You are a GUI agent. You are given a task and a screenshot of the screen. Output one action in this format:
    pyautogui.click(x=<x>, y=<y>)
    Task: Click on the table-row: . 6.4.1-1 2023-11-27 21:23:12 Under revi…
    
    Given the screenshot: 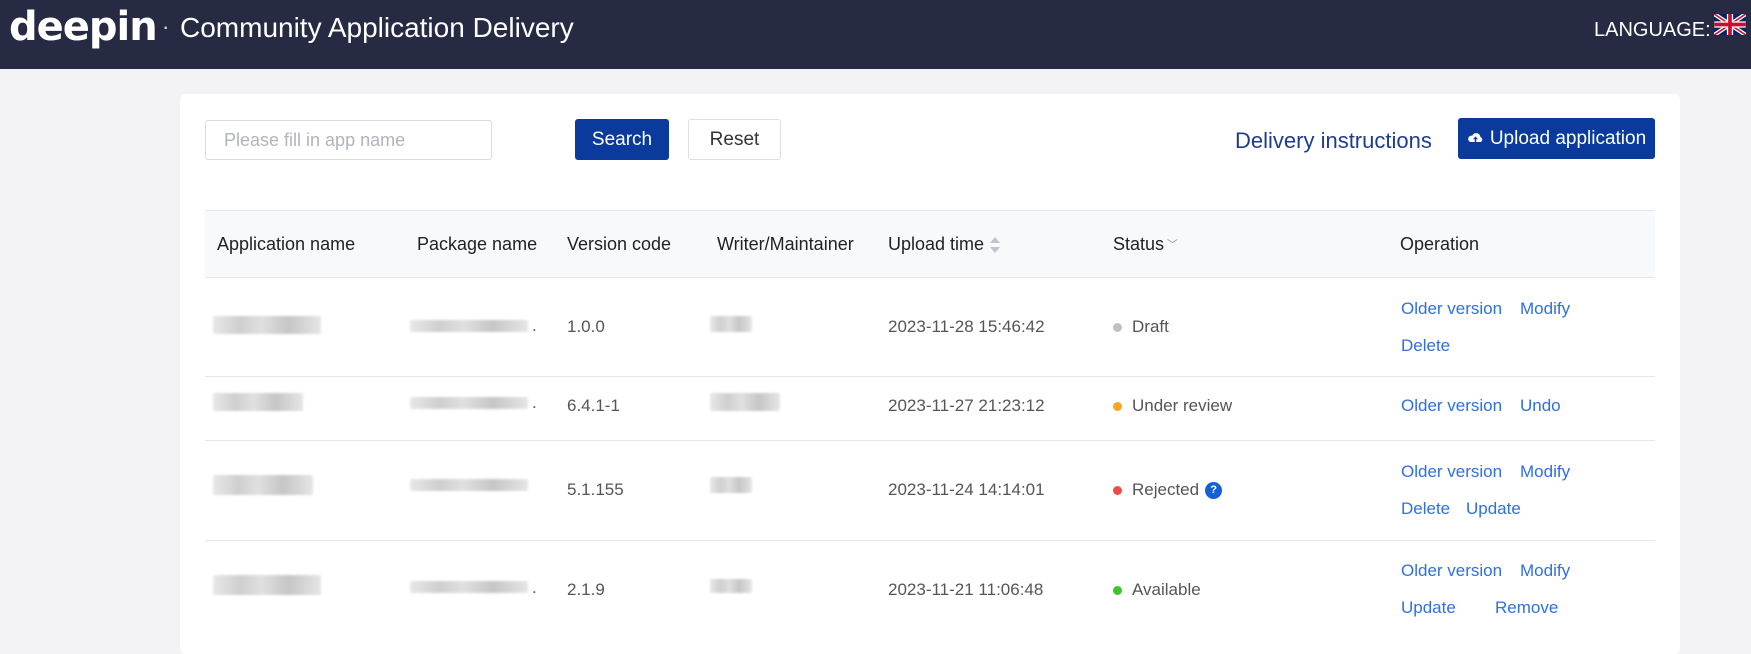 What is the action you would take?
    pyautogui.click(x=930, y=409)
    